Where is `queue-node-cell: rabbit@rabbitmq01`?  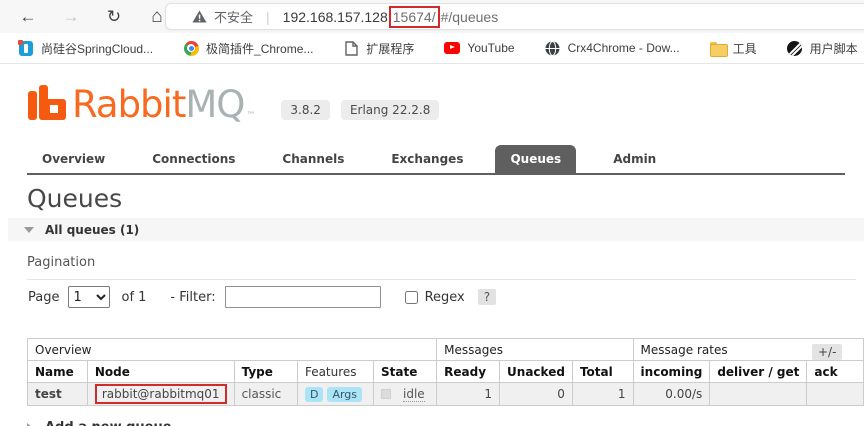
queue-node-cell: rabbit@rabbitmq01 is located at coordinates (160, 394).